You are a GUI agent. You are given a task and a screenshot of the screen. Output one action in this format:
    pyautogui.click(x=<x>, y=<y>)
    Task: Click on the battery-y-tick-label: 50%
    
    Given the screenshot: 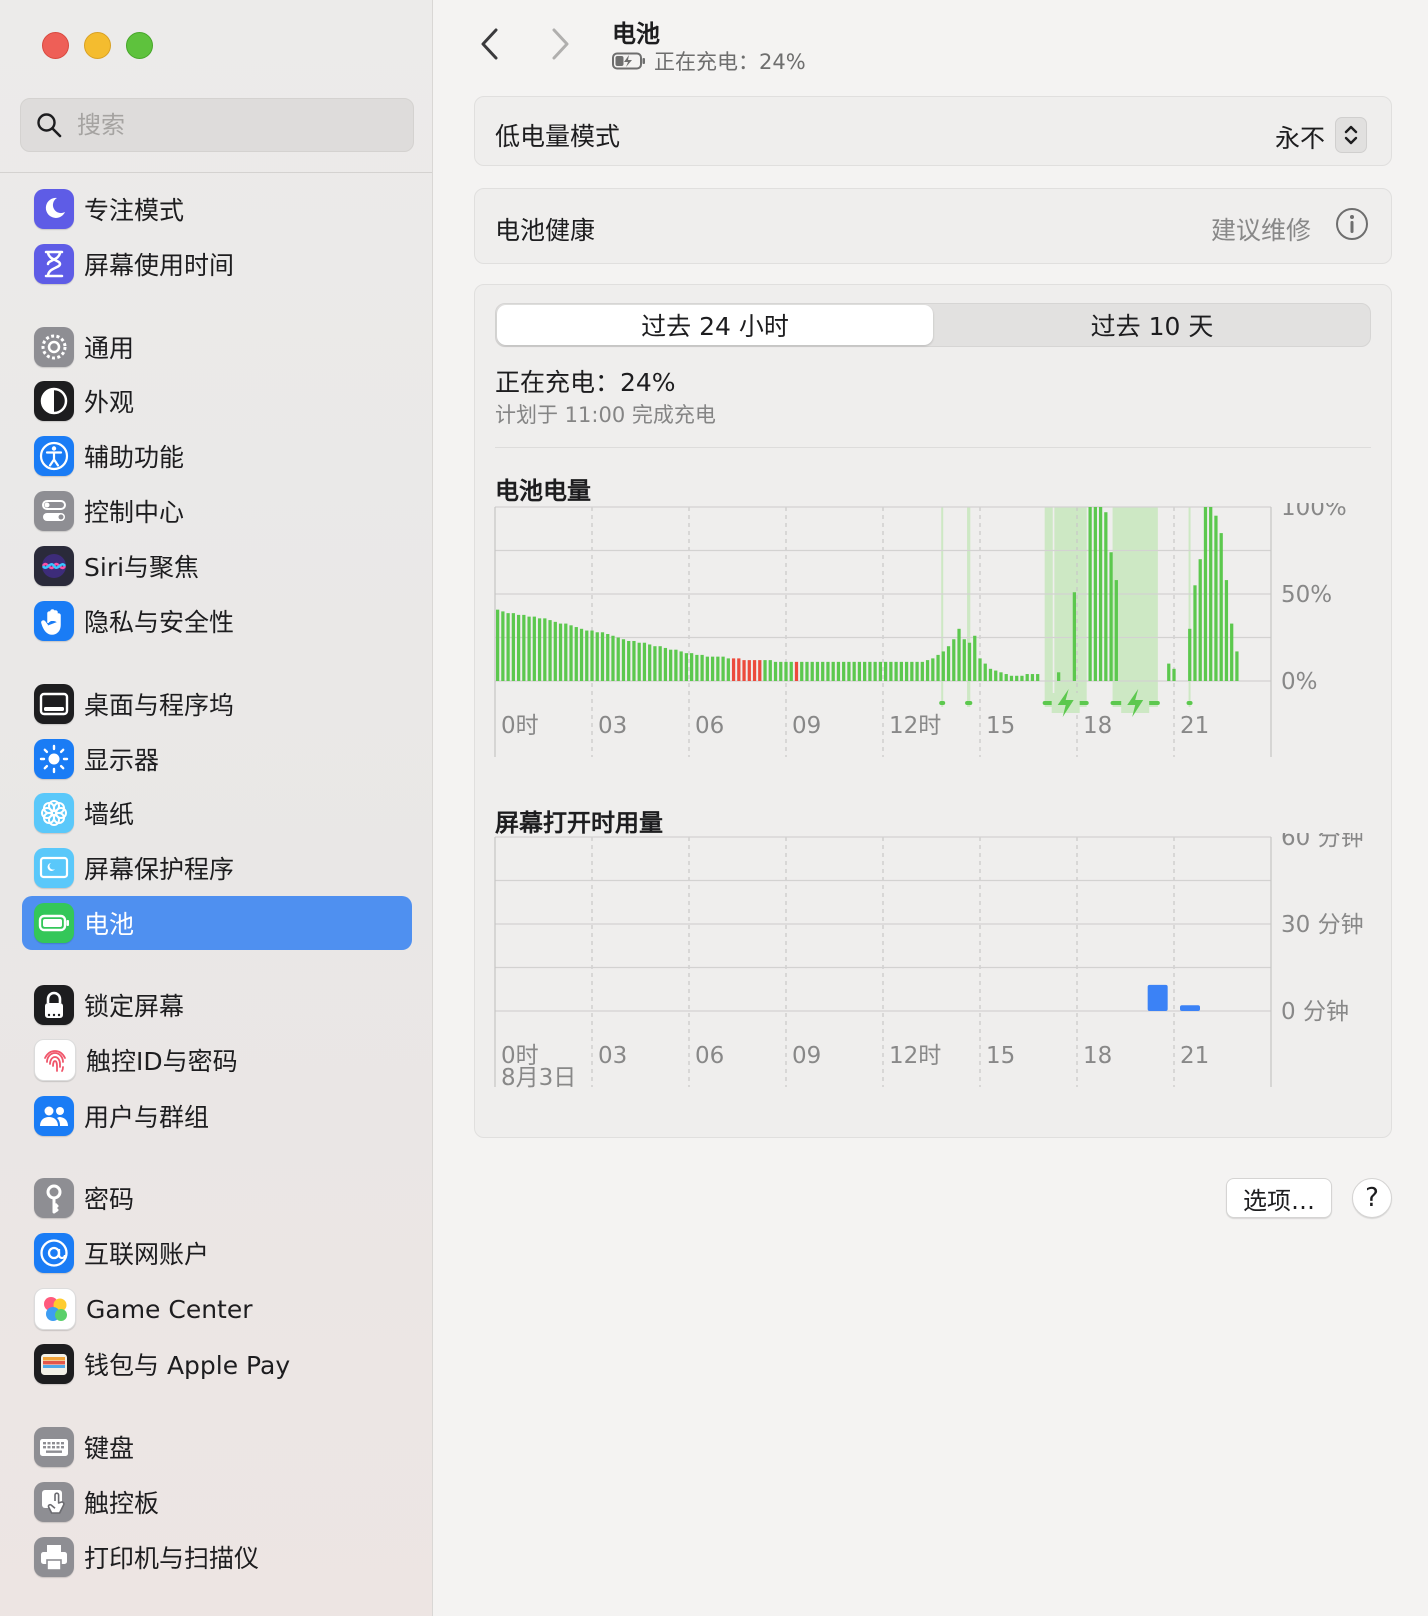 What is the action you would take?
    pyautogui.click(x=1306, y=595)
    